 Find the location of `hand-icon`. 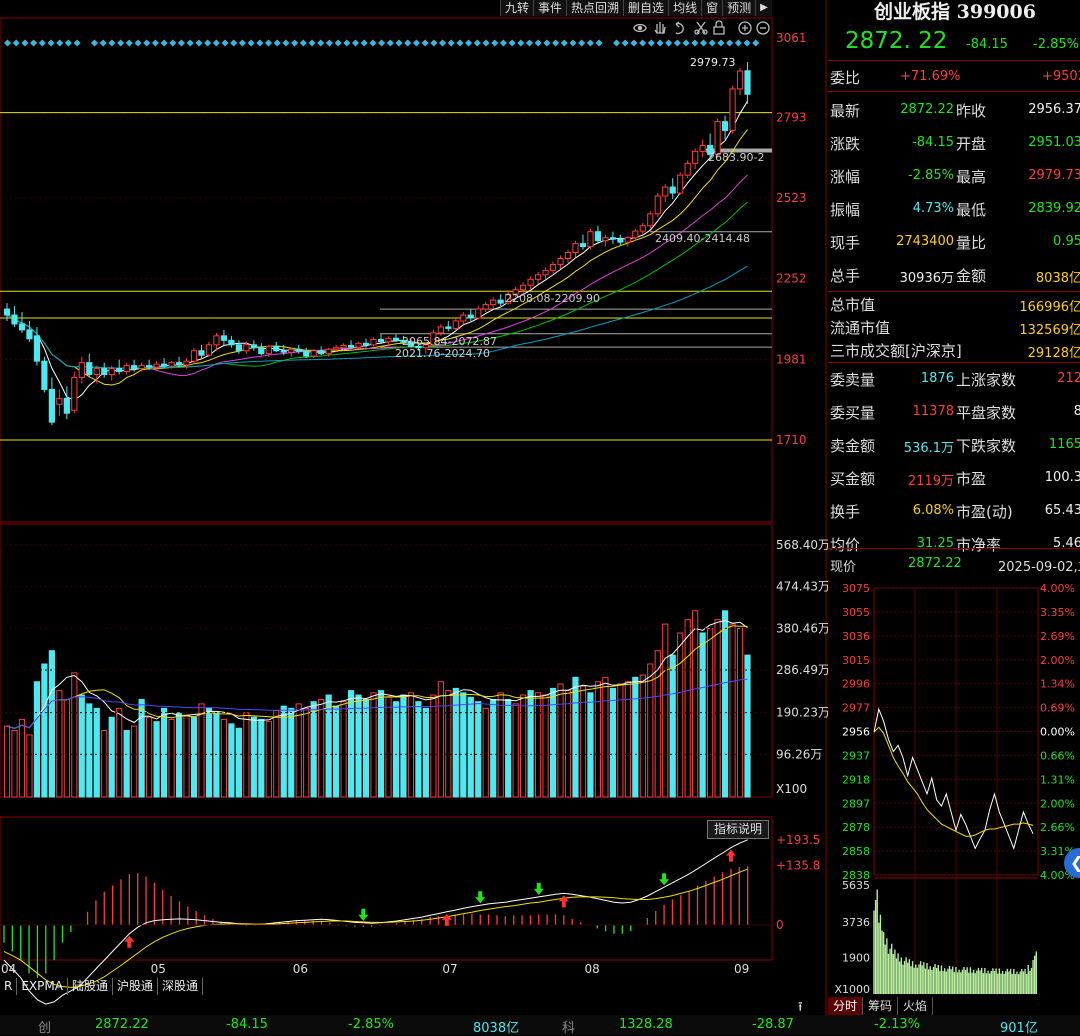

hand-icon is located at coordinates (660, 28).